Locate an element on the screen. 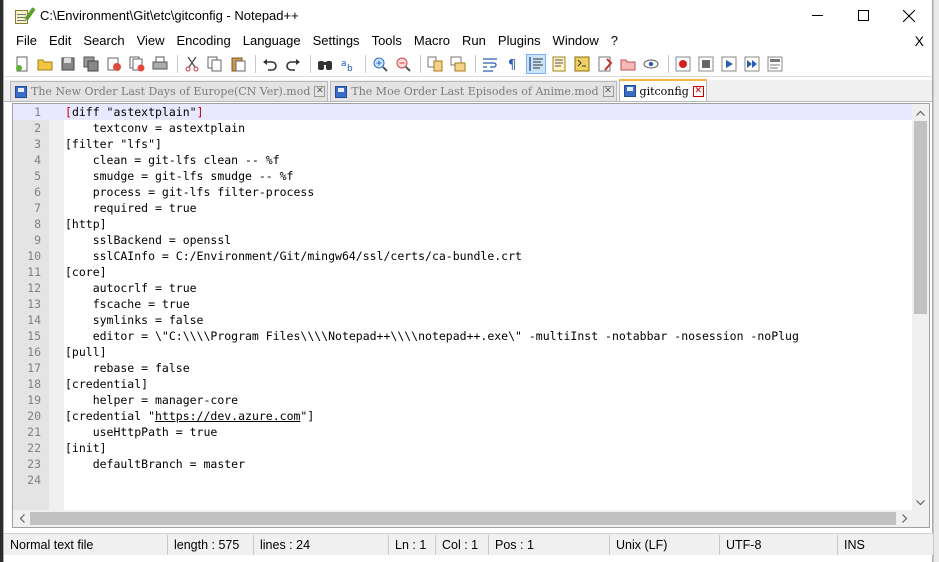 This screenshot has width=939, height=562. save-button is located at coordinates (68, 64).